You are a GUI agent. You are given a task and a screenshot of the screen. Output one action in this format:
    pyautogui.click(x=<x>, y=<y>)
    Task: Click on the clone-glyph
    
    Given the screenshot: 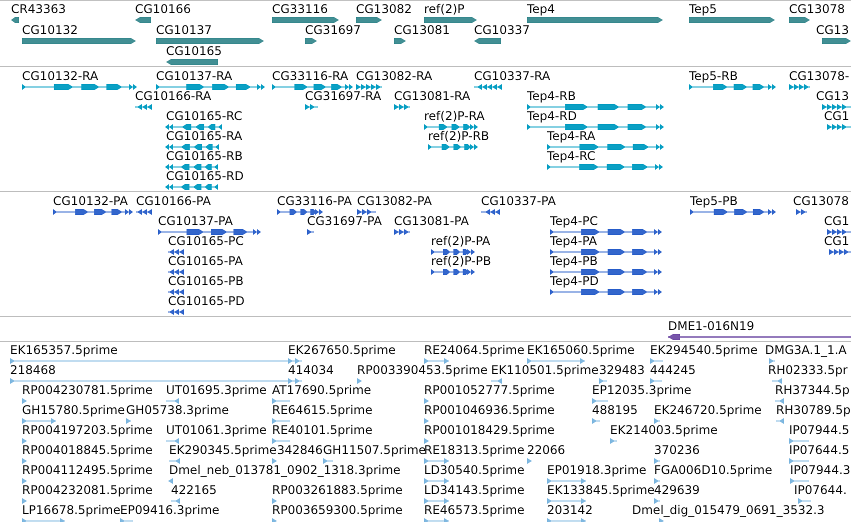 What is the action you would take?
    pyautogui.click(x=759, y=337)
    